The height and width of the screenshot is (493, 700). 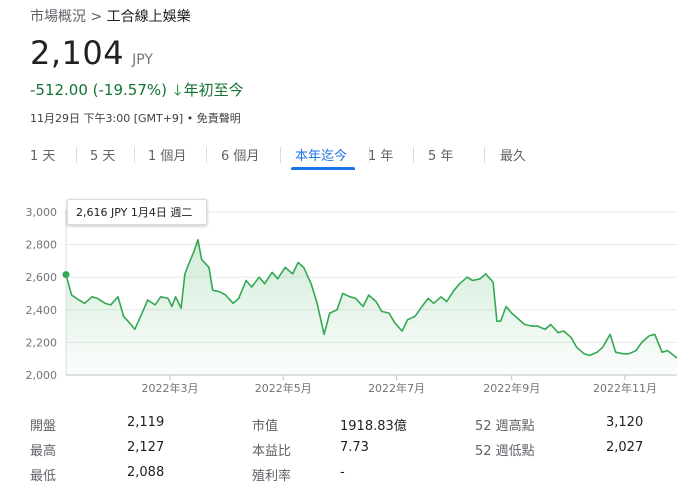 I want to click on stat-value-52wk-low: 2,027, so click(x=625, y=447).